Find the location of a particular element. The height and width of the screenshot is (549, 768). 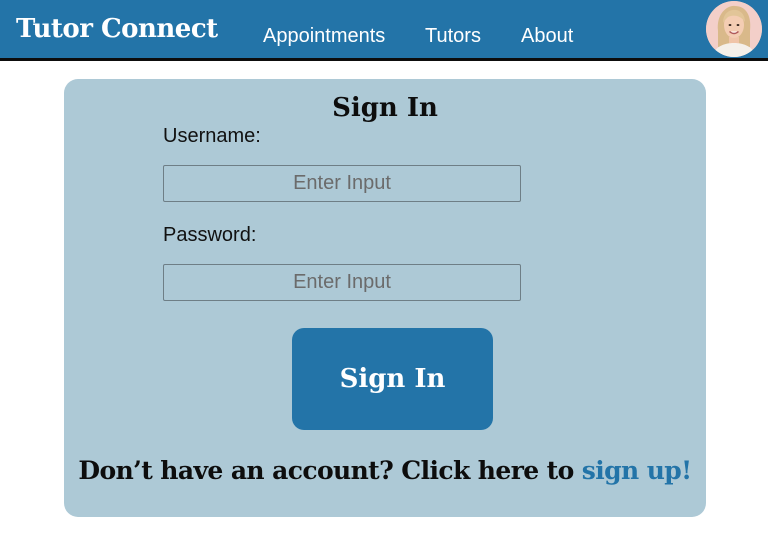

nav-link-tutors: Tutors is located at coordinates (453, 36).